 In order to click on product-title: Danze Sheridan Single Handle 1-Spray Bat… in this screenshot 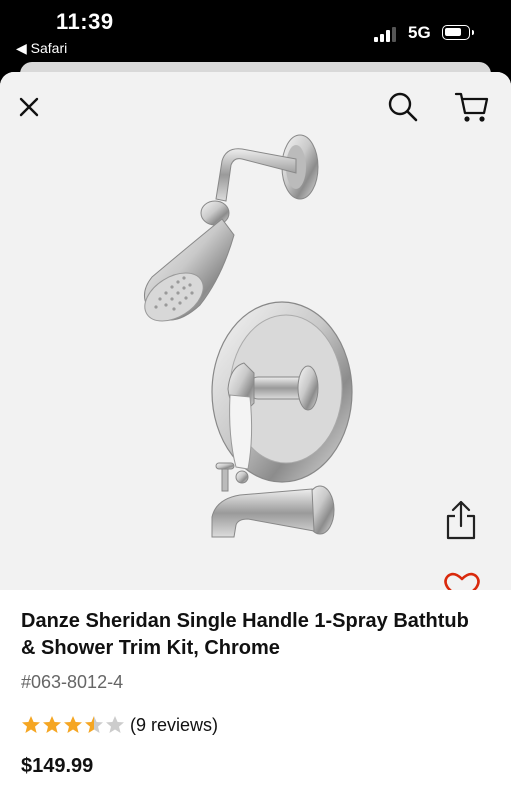, I will do `click(245, 634)`.